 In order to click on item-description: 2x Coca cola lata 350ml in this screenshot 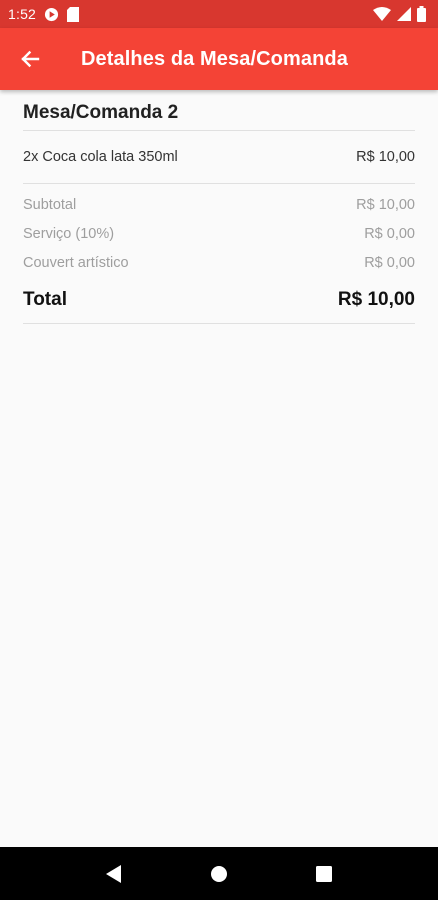, I will do `click(100, 157)`.